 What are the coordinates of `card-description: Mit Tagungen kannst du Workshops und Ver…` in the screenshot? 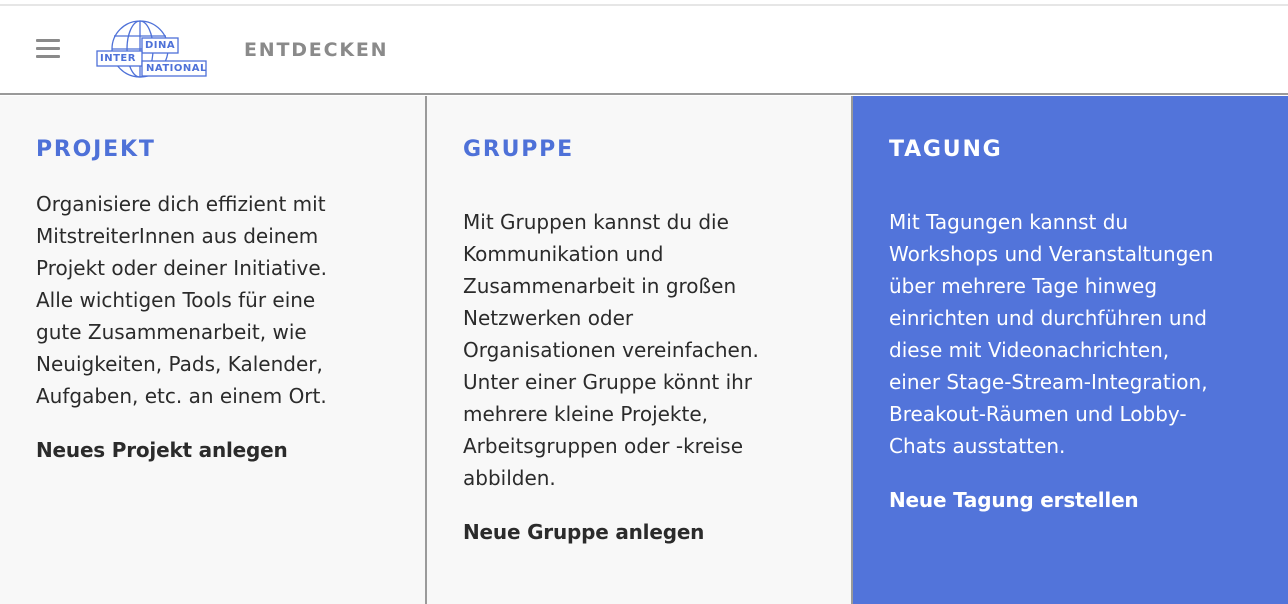 It's located at (1064, 334).